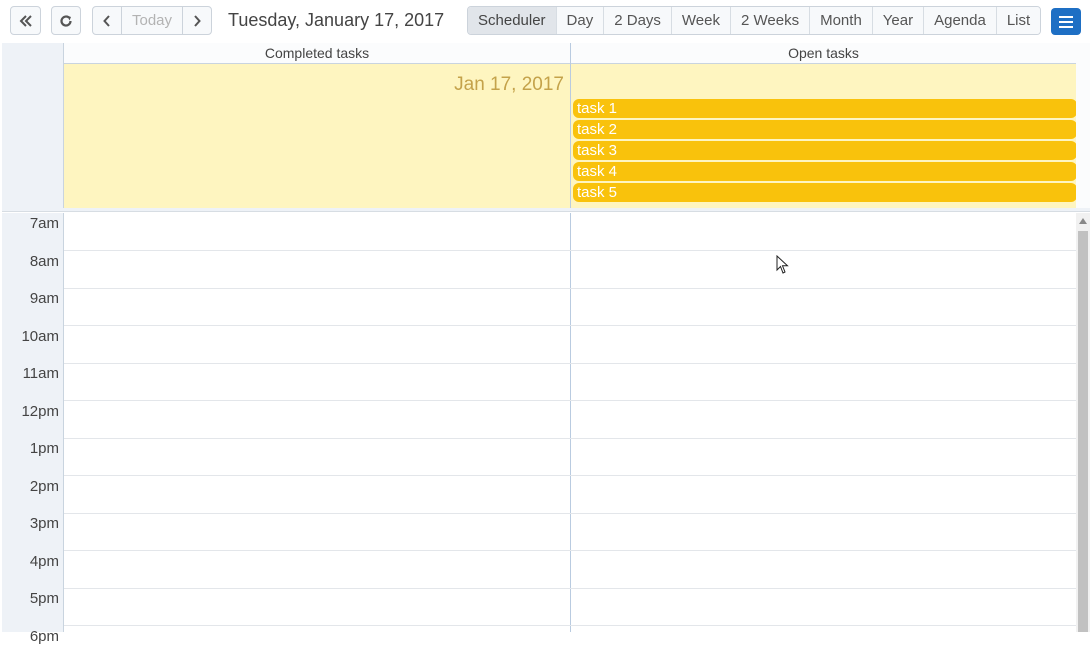 Image resolution: width=1090 pixels, height=645 pixels. Describe the element at coordinates (897, 20) in the screenshot. I see `view-year: Year` at that location.